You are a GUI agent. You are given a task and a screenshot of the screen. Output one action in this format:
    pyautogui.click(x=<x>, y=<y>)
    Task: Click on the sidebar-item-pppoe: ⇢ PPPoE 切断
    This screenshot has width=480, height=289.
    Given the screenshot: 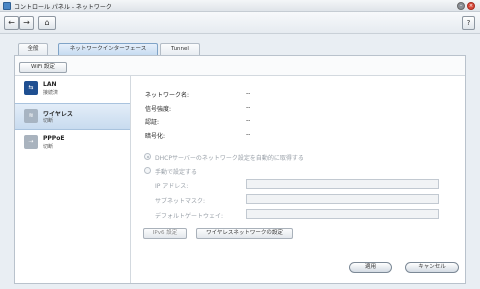 What is the action you would take?
    pyautogui.click(x=72, y=143)
    